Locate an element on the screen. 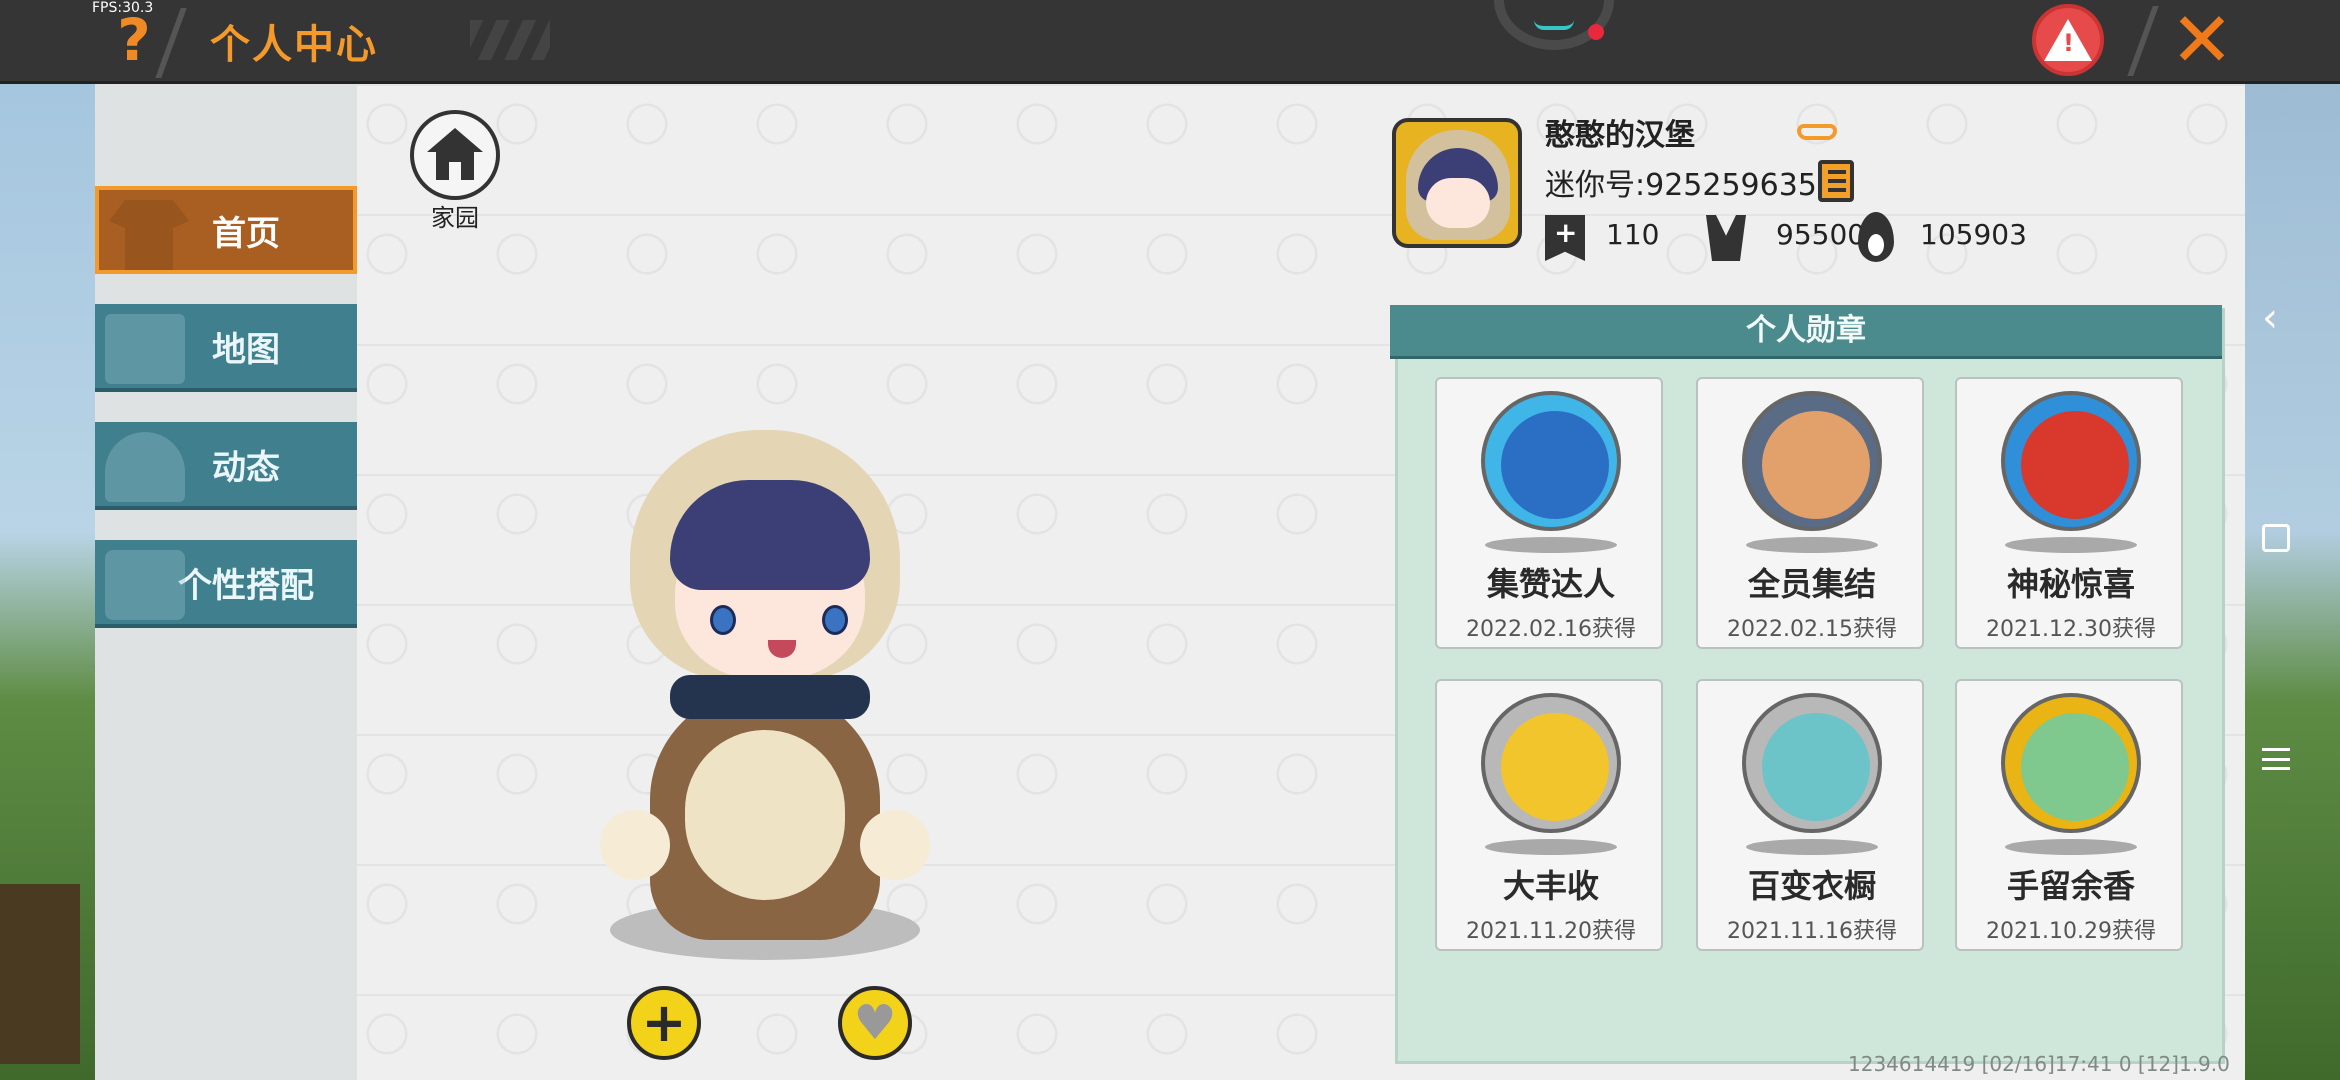  grass-block is located at coordinates (40, 974).